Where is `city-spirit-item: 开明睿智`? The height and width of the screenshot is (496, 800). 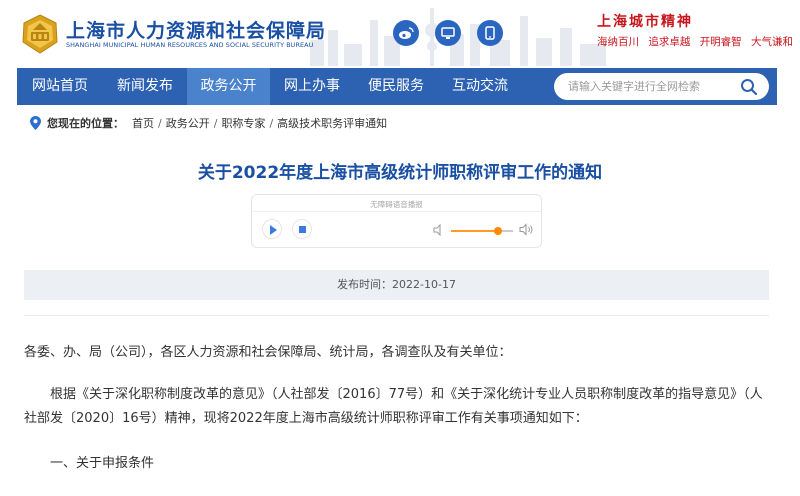
city-spirit-item: 开明睿智 is located at coordinates (720, 42).